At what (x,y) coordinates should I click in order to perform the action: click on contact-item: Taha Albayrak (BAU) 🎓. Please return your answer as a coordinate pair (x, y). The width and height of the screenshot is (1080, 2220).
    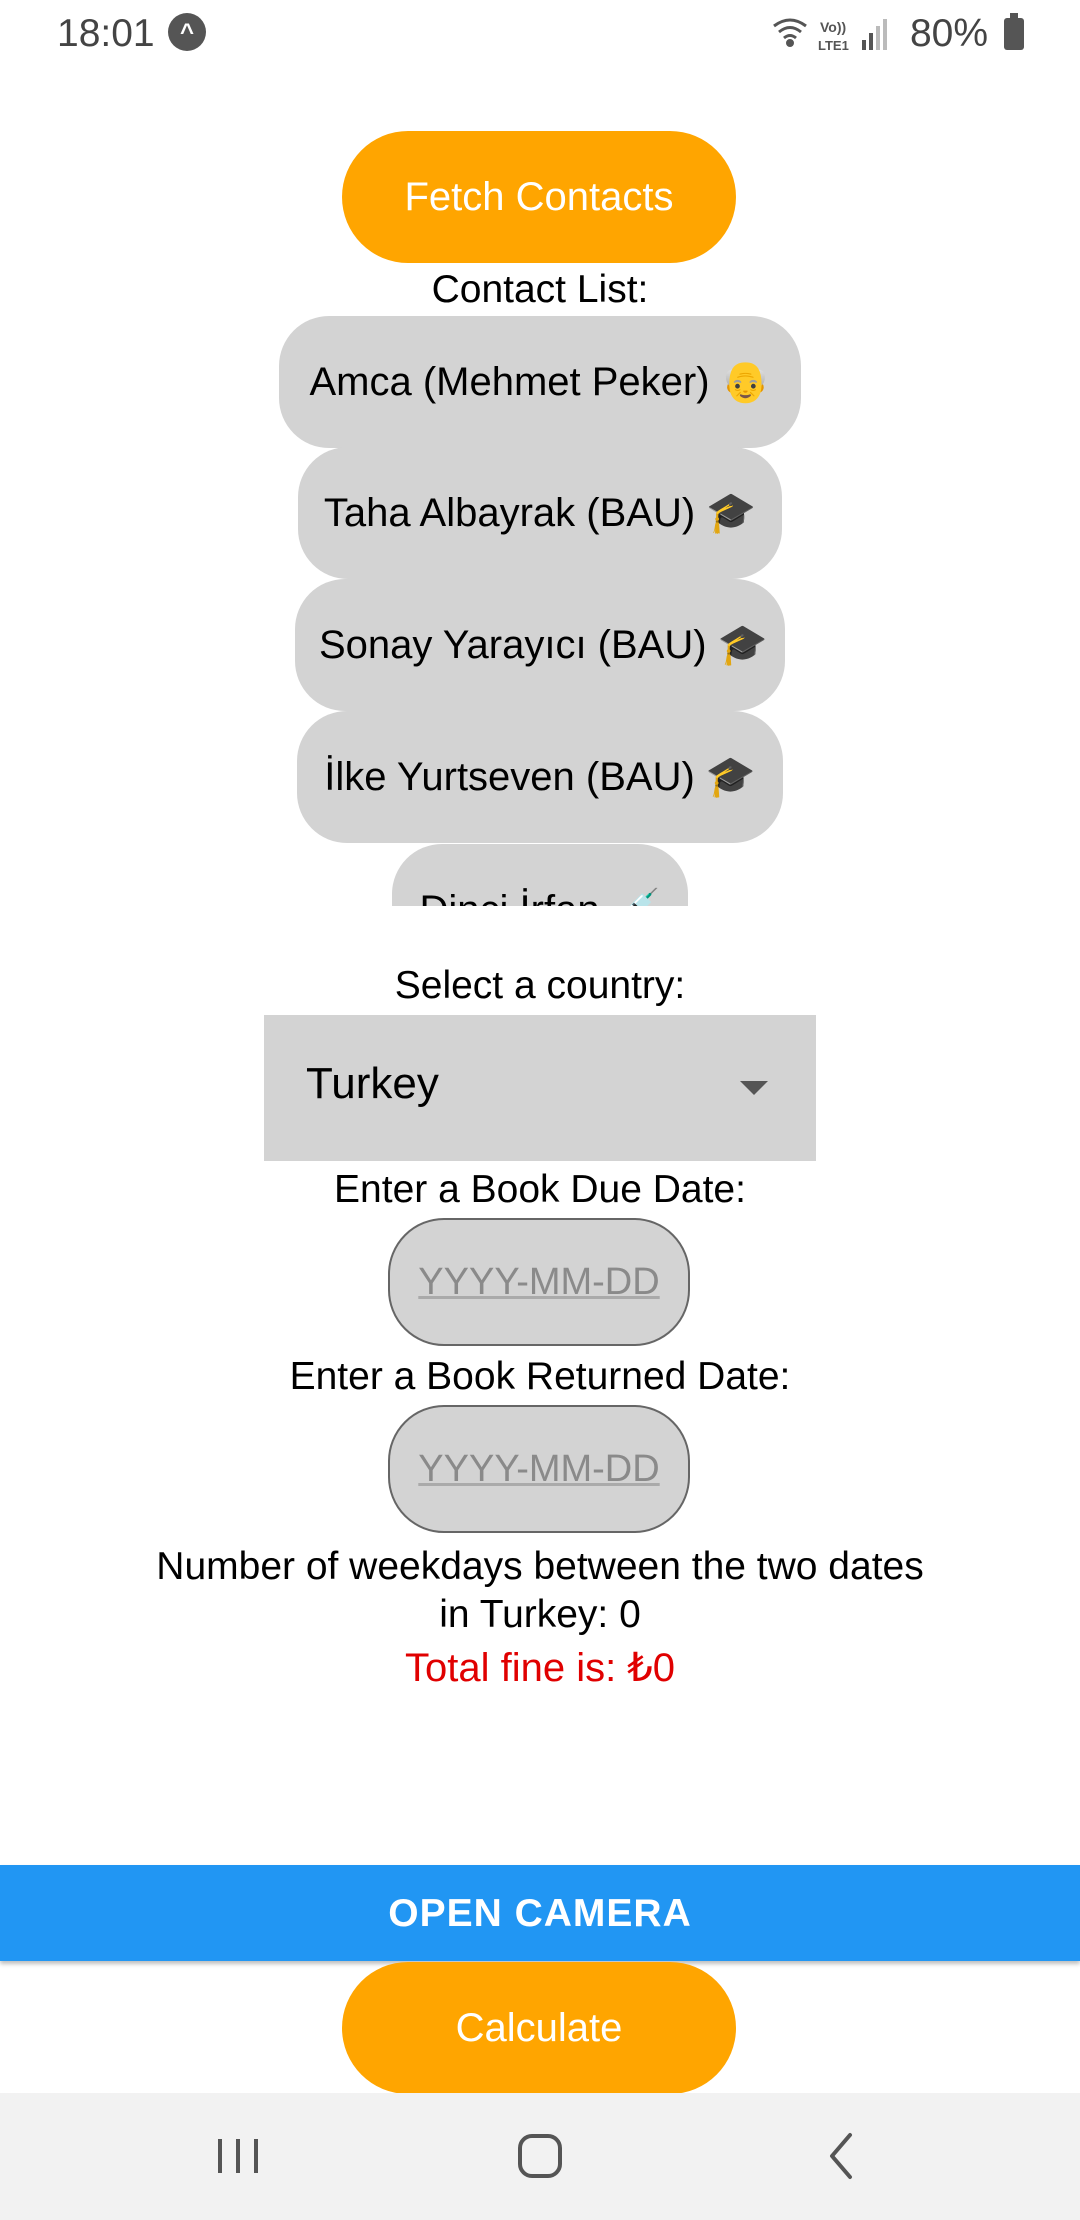
    Looking at the image, I should click on (540, 513).